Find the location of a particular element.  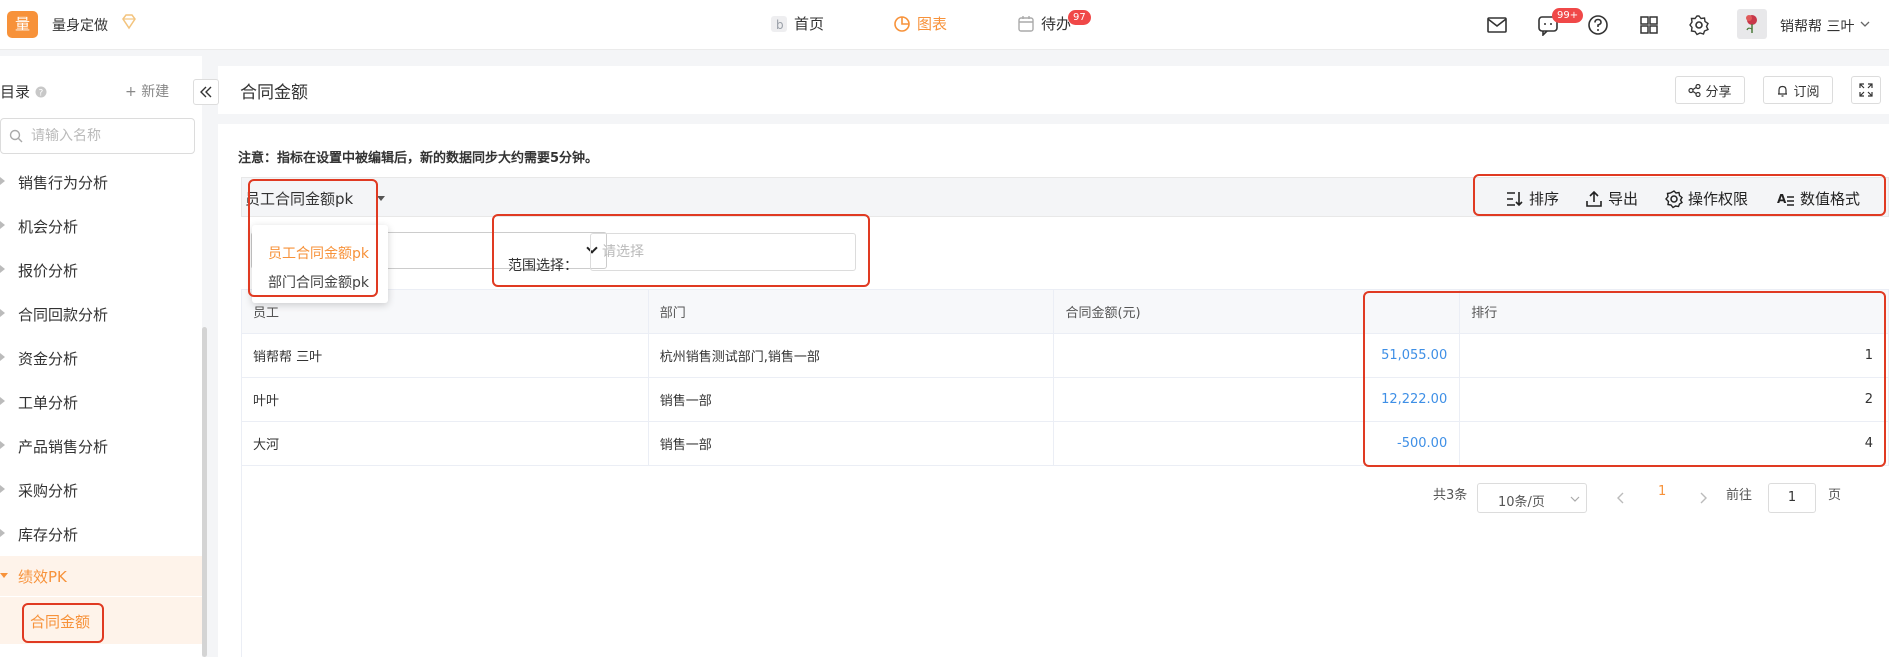

option-department-pk: 部门合同金额pk is located at coordinates (318, 282).